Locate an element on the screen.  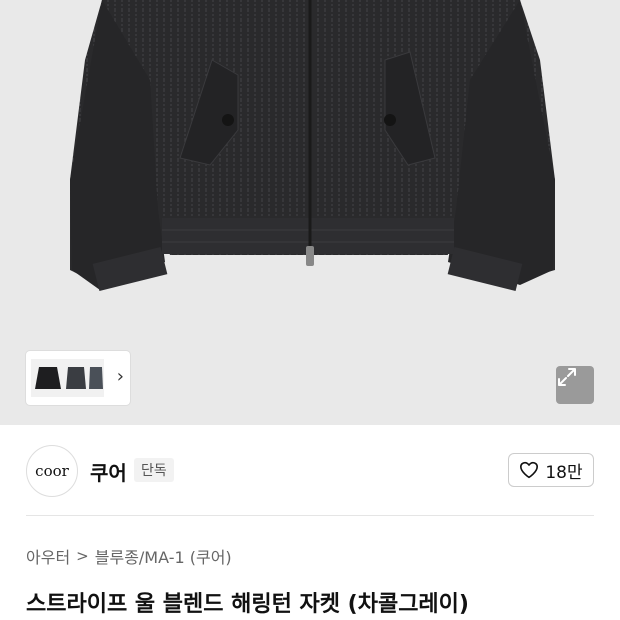
thumbnail-strip: › is located at coordinates (78, 378).